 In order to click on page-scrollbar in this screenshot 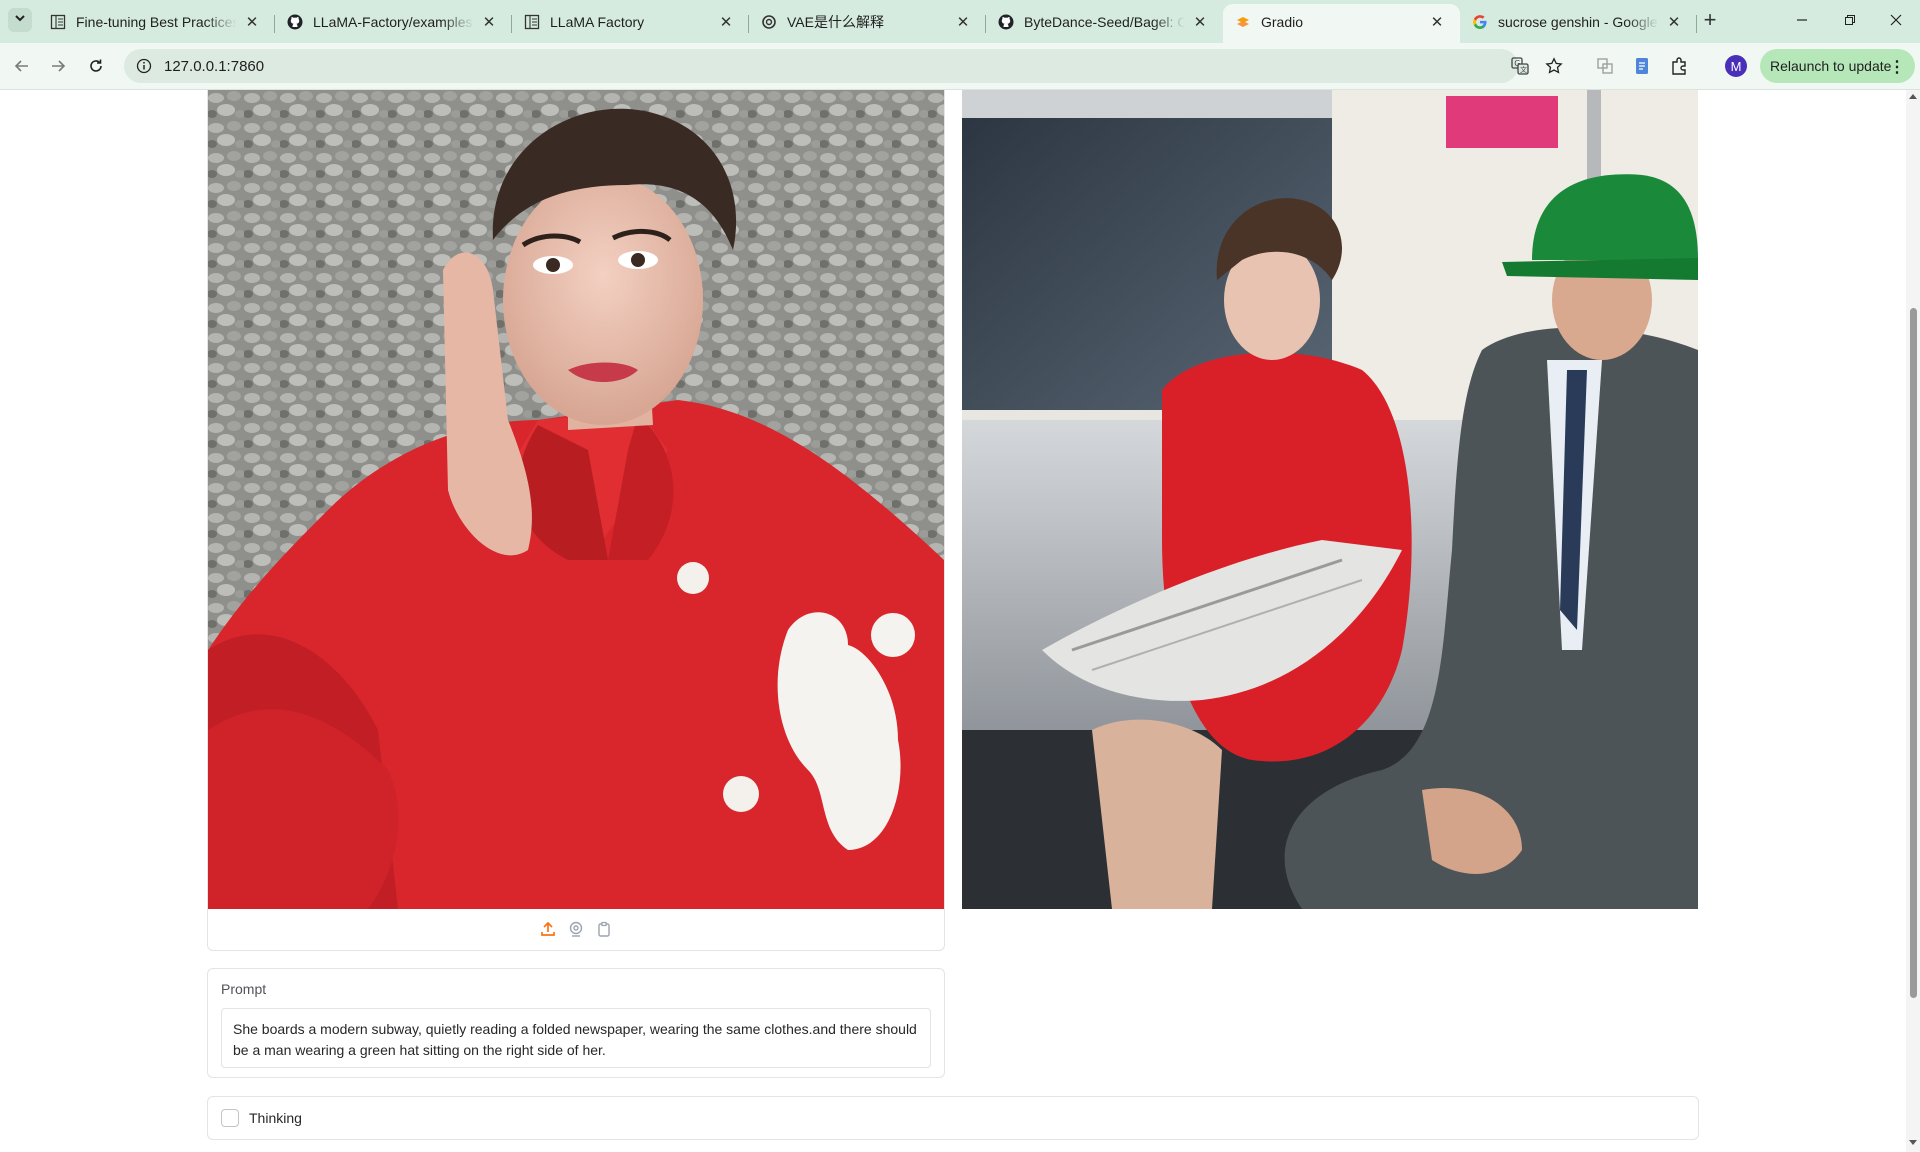, I will do `click(1913, 621)`.